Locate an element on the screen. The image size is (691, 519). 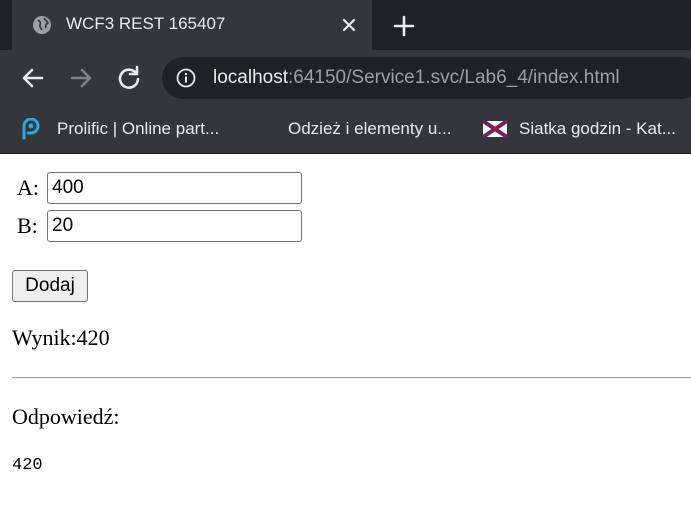
field-b-label: B: is located at coordinates (27, 225).